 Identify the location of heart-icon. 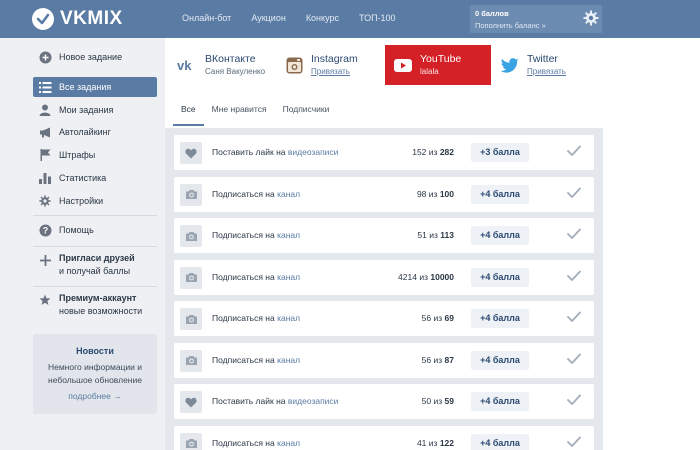
(191, 402).